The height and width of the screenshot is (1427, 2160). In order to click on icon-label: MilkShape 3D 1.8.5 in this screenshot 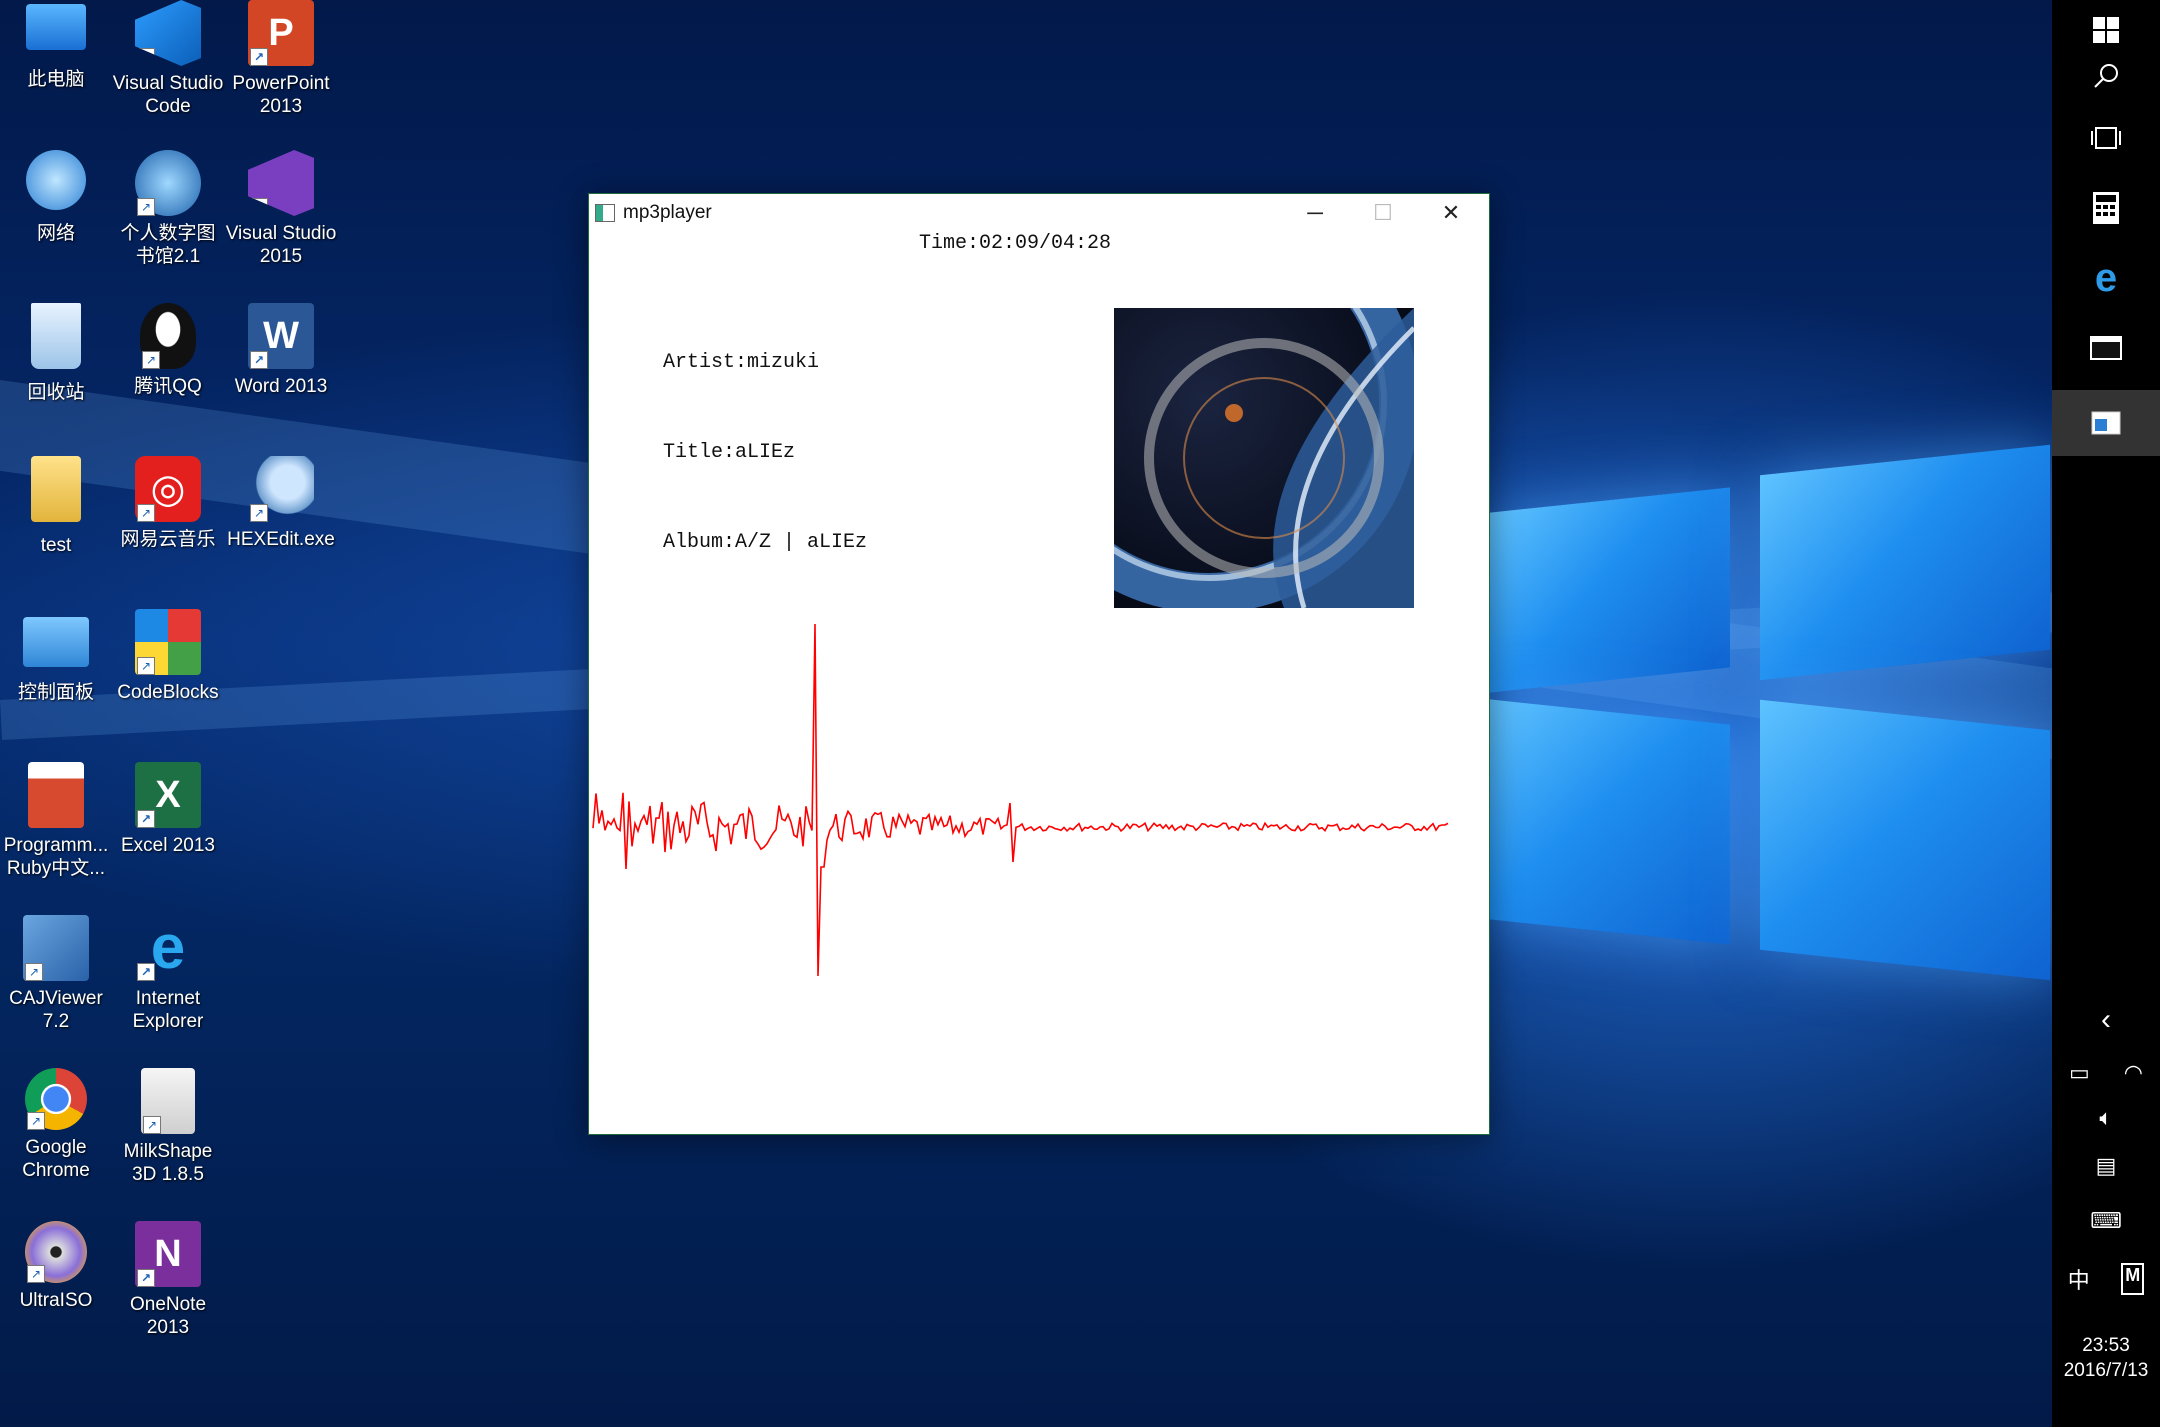, I will do `click(168, 1163)`.